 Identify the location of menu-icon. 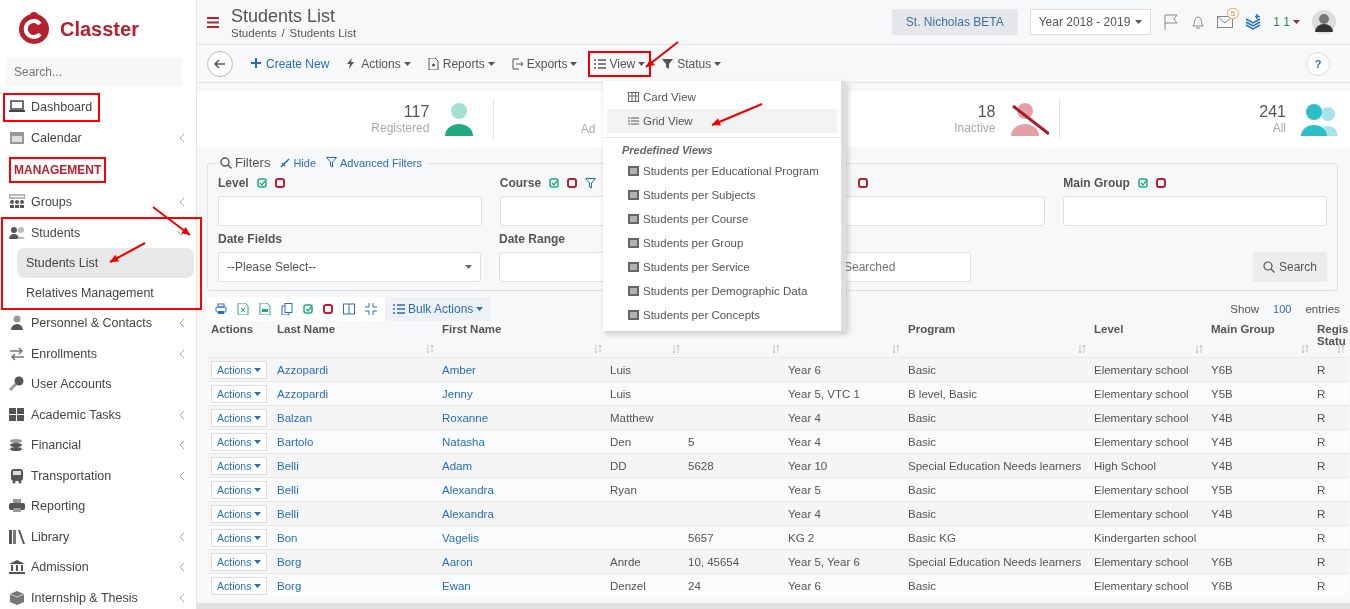
(213, 22).